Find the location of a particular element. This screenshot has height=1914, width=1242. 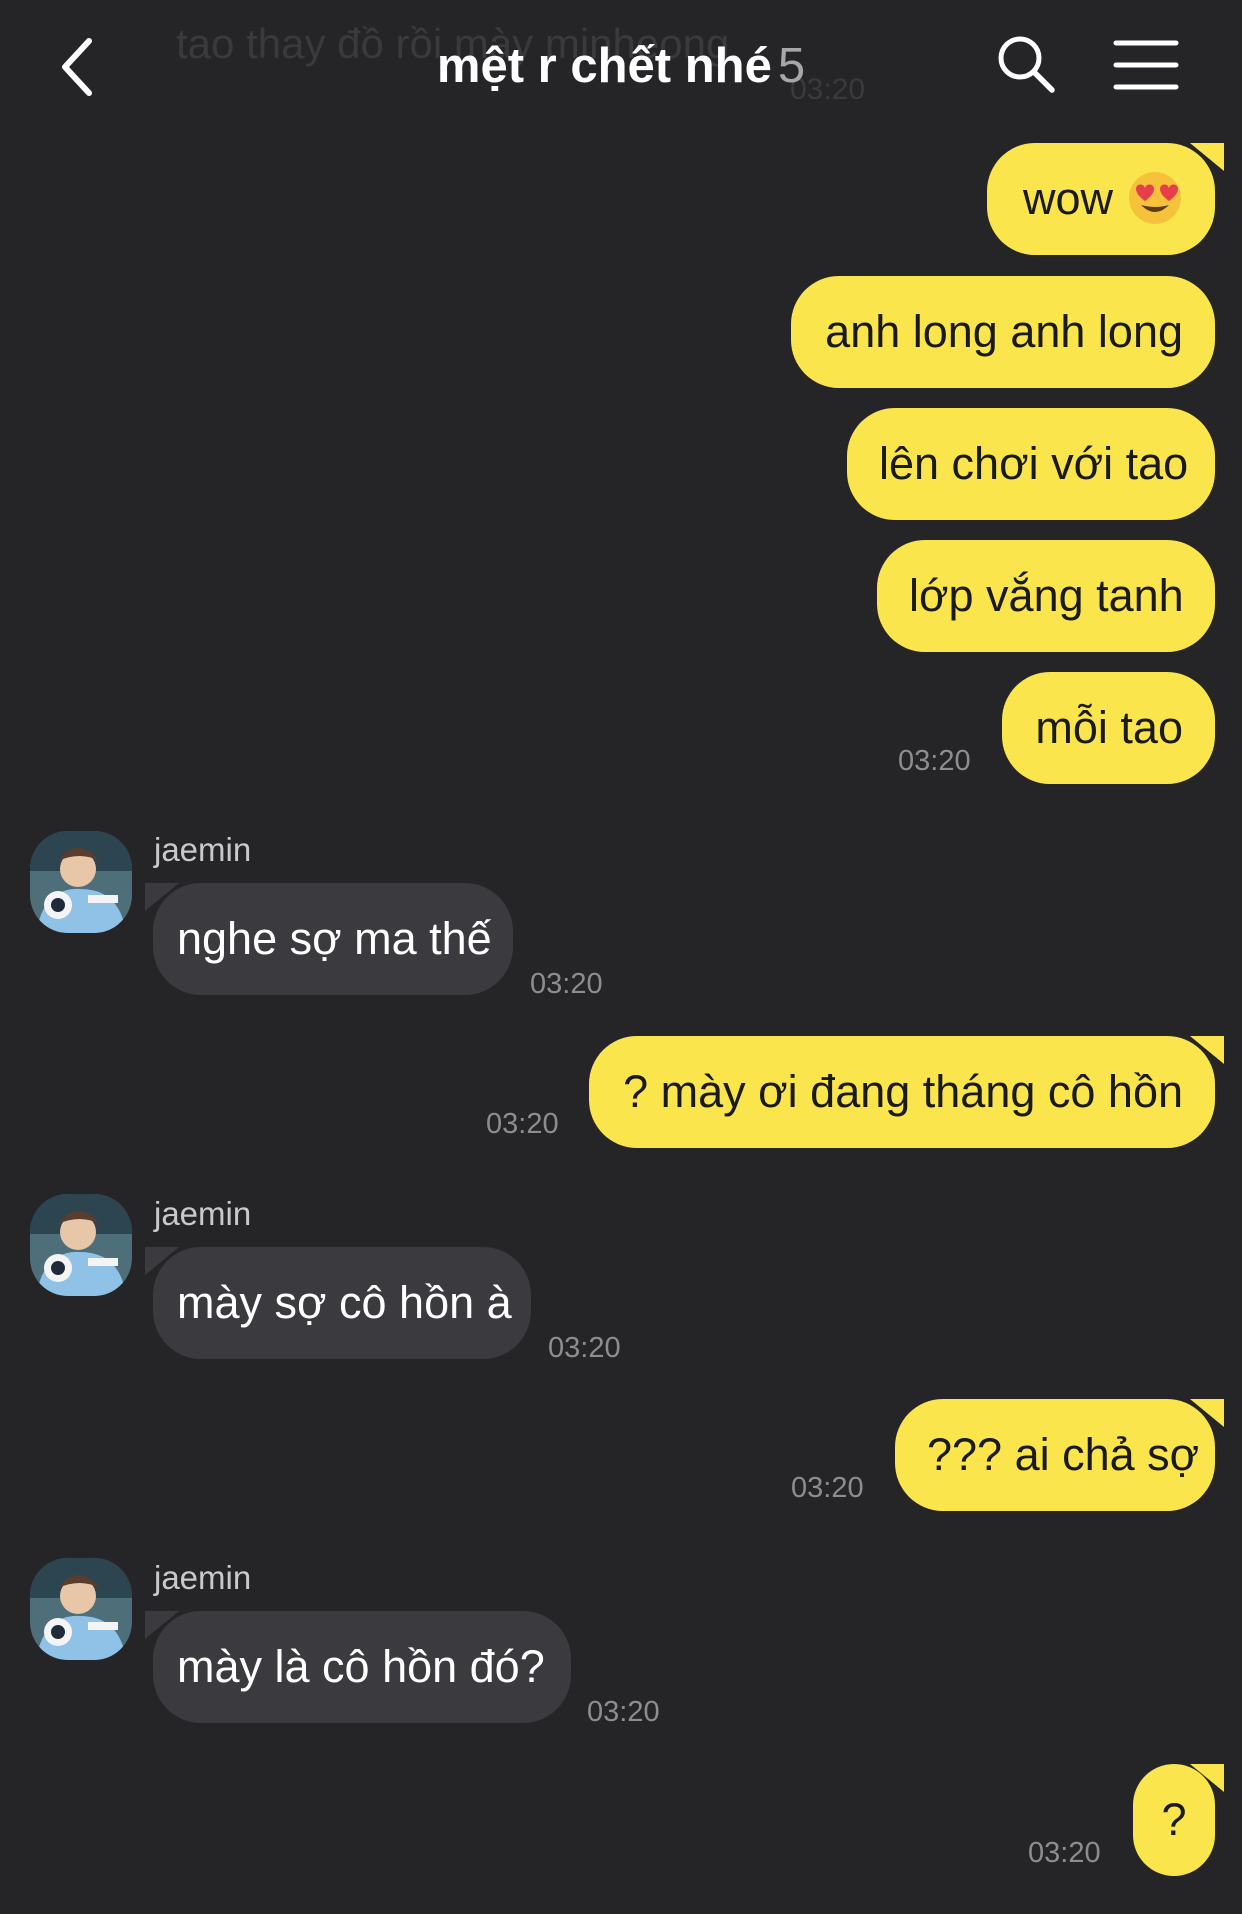

heart-eyes-emoji is located at coordinates (1155, 198).